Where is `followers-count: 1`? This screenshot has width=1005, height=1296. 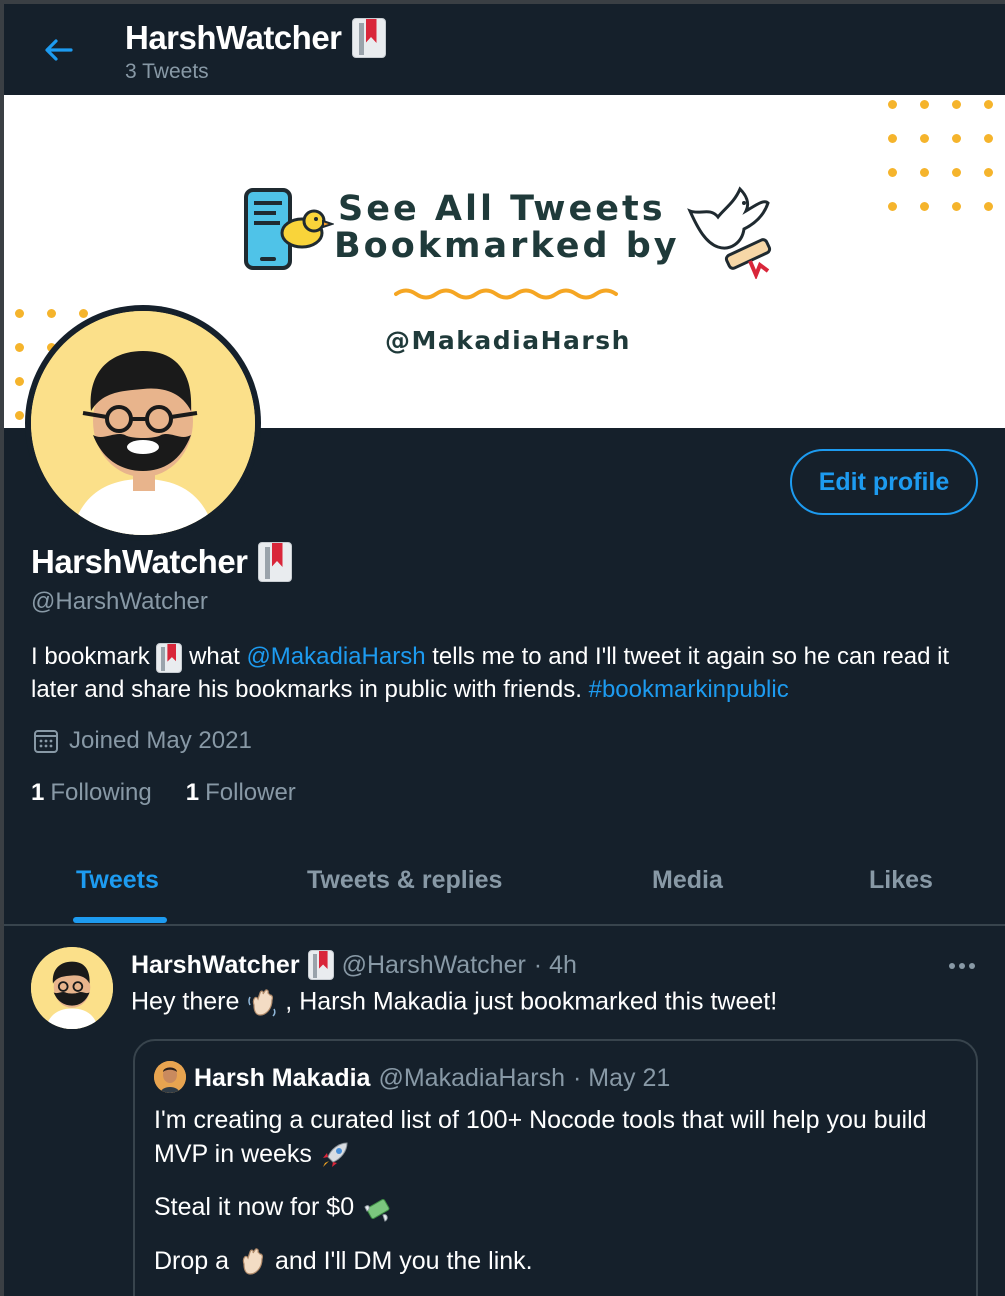 followers-count: 1 is located at coordinates (192, 792).